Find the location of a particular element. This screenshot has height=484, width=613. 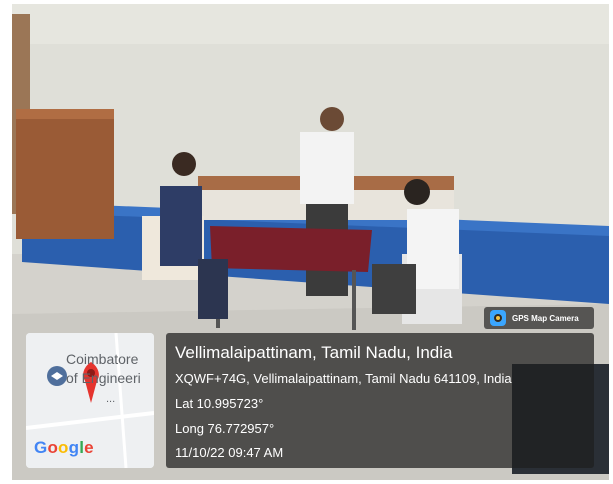

man-shirt is located at coordinates (327, 168).